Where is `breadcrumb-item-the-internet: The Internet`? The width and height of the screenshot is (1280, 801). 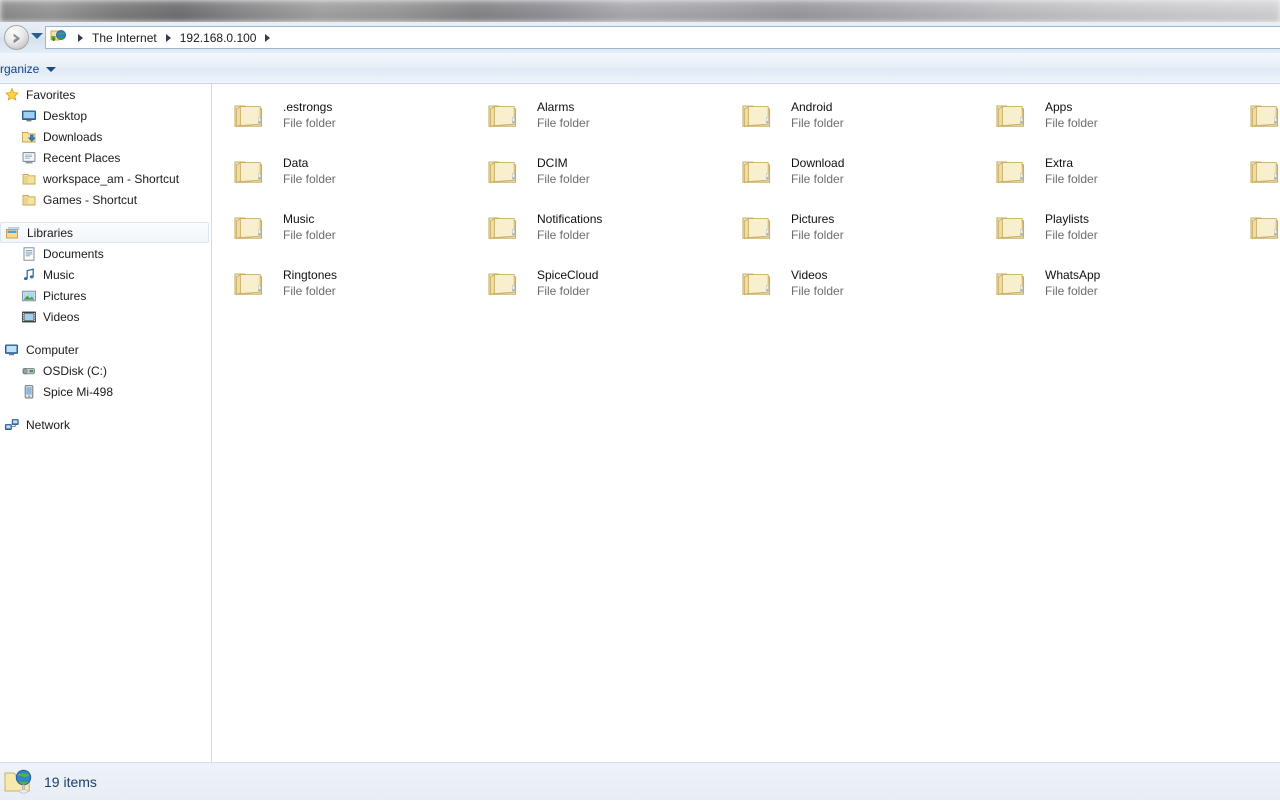
breadcrumb-item-the-internet: The Internet is located at coordinates (124, 38).